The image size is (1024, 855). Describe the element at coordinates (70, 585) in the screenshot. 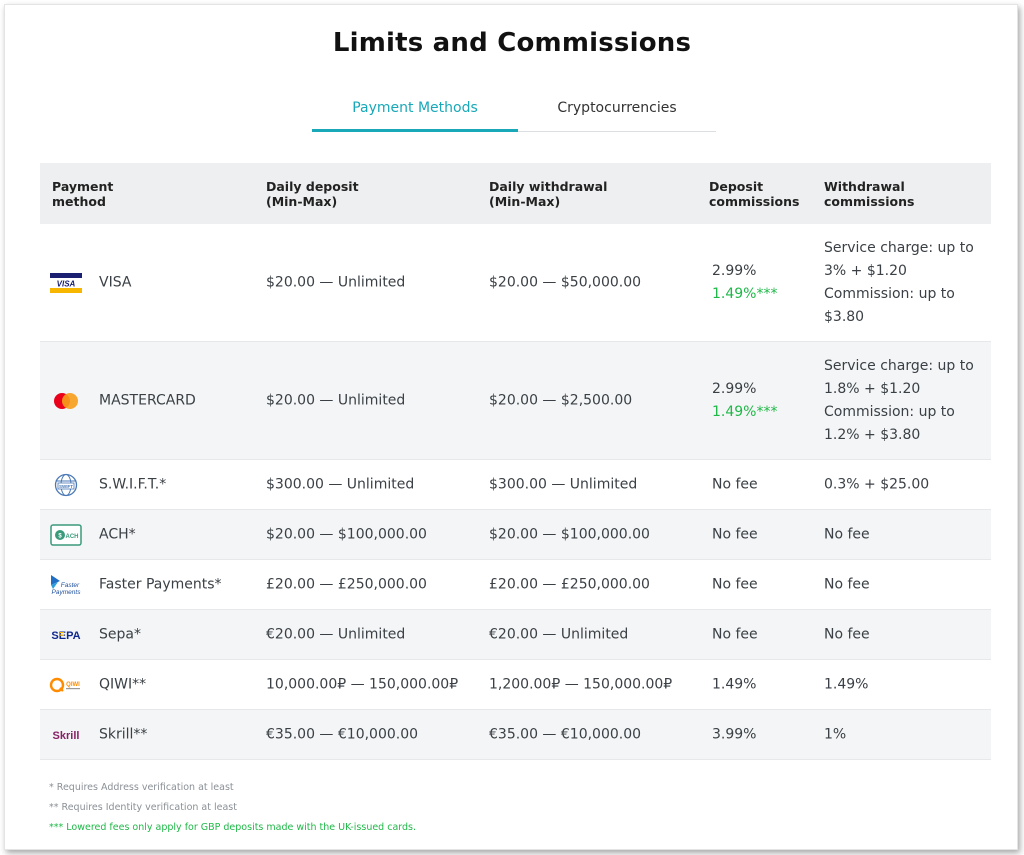

I see `svg-text: Faster` at that location.